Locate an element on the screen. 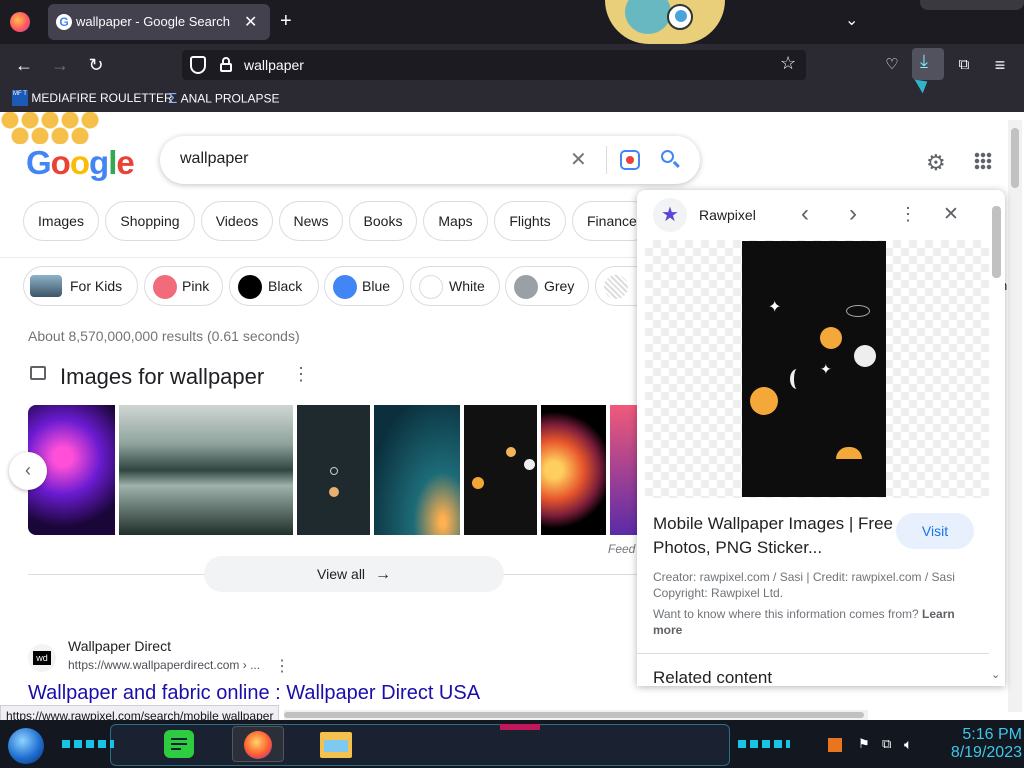  feedback-link: Feed is located at coordinates (621, 549).